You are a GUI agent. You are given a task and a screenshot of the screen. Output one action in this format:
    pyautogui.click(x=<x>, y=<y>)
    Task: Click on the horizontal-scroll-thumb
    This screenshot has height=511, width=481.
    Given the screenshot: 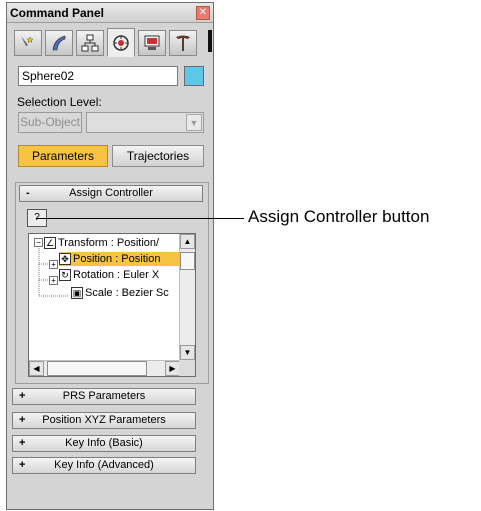 What is the action you would take?
    pyautogui.click(x=97, y=368)
    